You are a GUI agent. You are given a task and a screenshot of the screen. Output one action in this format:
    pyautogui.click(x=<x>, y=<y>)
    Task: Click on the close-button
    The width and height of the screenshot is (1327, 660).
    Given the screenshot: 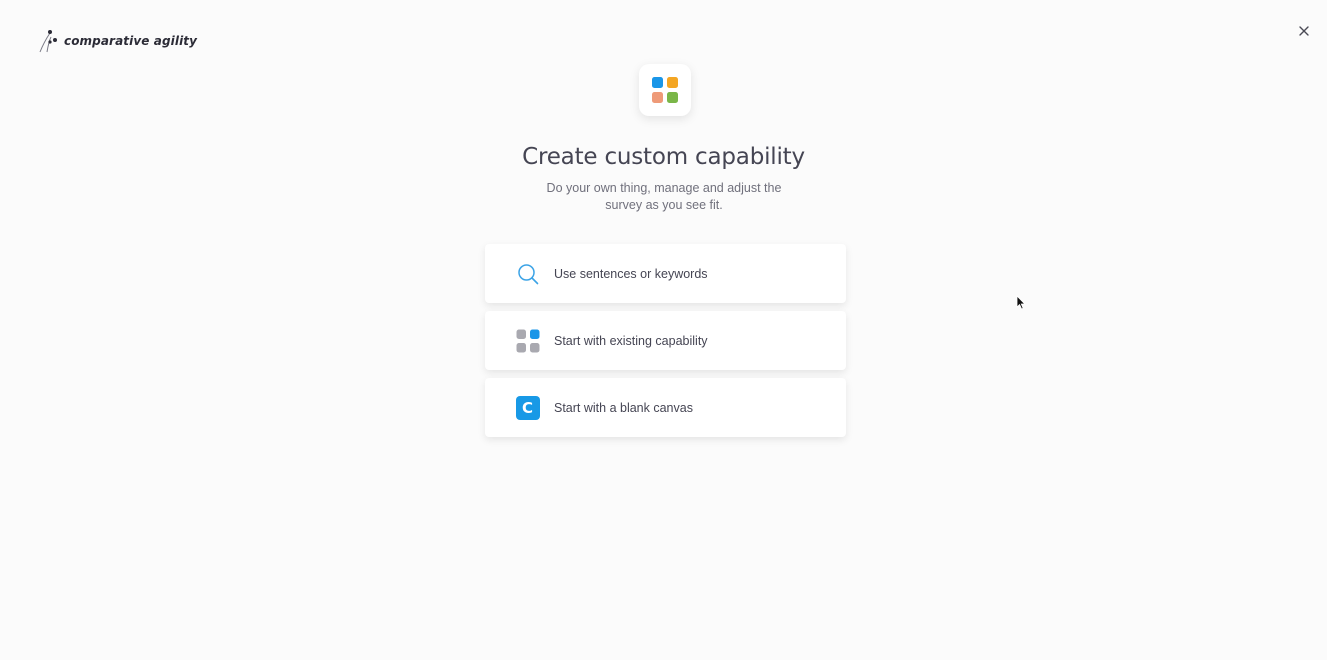 What is the action you would take?
    pyautogui.click(x=1304, y=31)
    